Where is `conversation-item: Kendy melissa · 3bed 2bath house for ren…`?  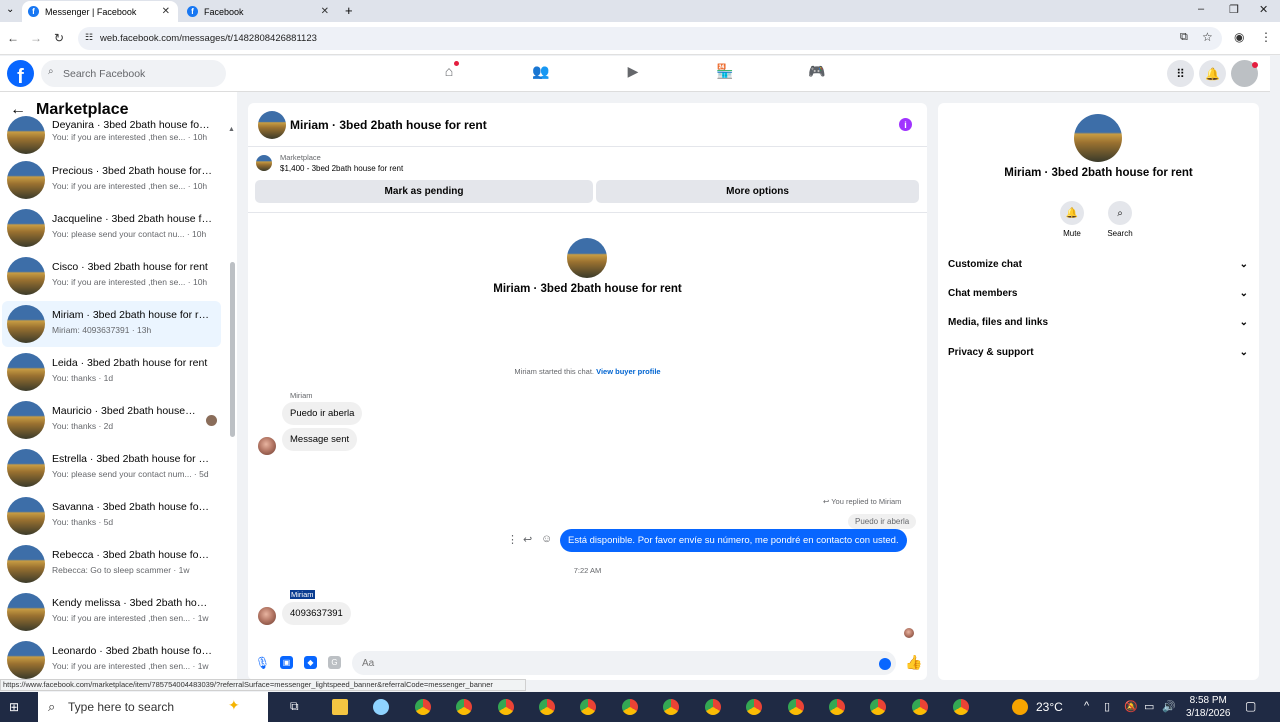
conversation-item: Kendy melissa · 3bed 2bath house for ren… is located at coordinates (111, 612).